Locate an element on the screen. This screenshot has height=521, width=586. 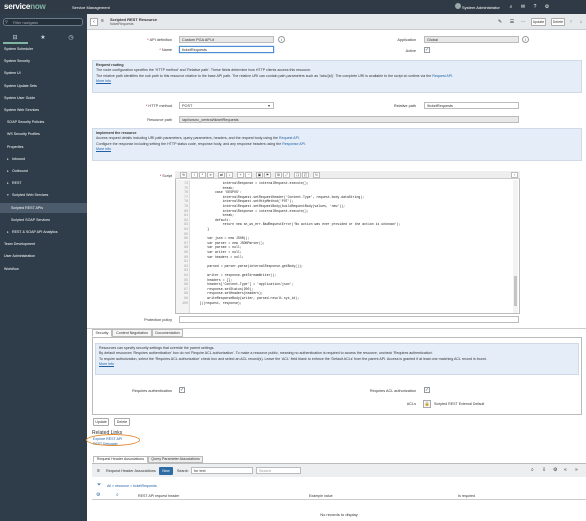
filter-breadcrumb: All > resource = ticketRequests is located at coordinates (132, 486).